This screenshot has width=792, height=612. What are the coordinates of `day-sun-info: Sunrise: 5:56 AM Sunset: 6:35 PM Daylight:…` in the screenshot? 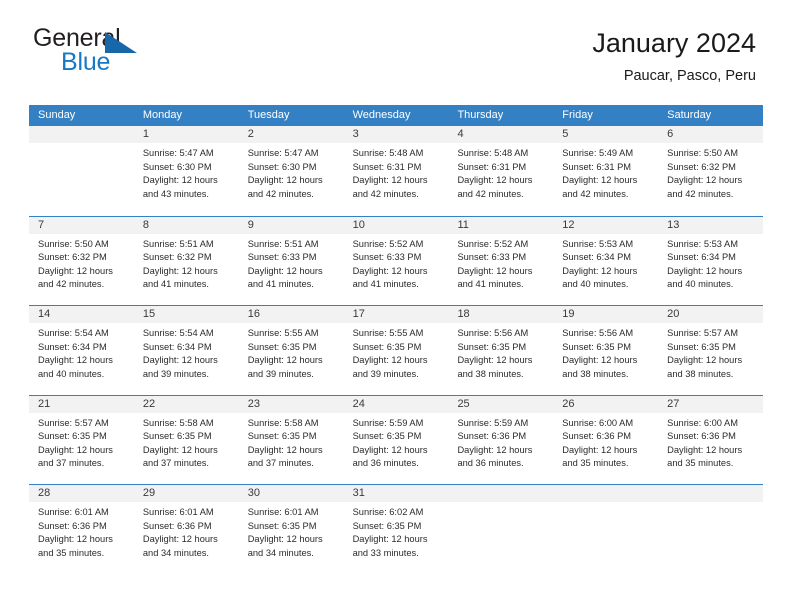 It's located at (605, 352).